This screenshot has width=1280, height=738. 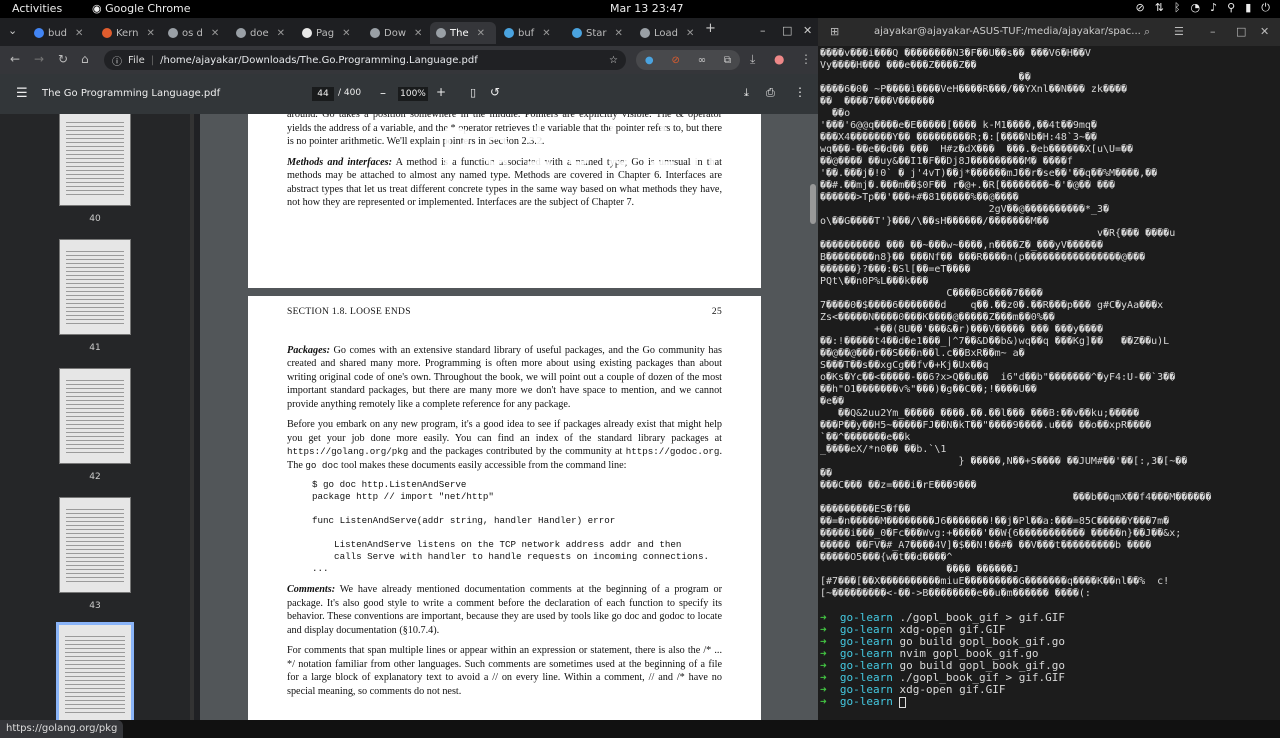 What do you see at coordinates (95, 348) in the screenshot?
I see `thumbnail-number: 41` at bounding box center [95, 348].